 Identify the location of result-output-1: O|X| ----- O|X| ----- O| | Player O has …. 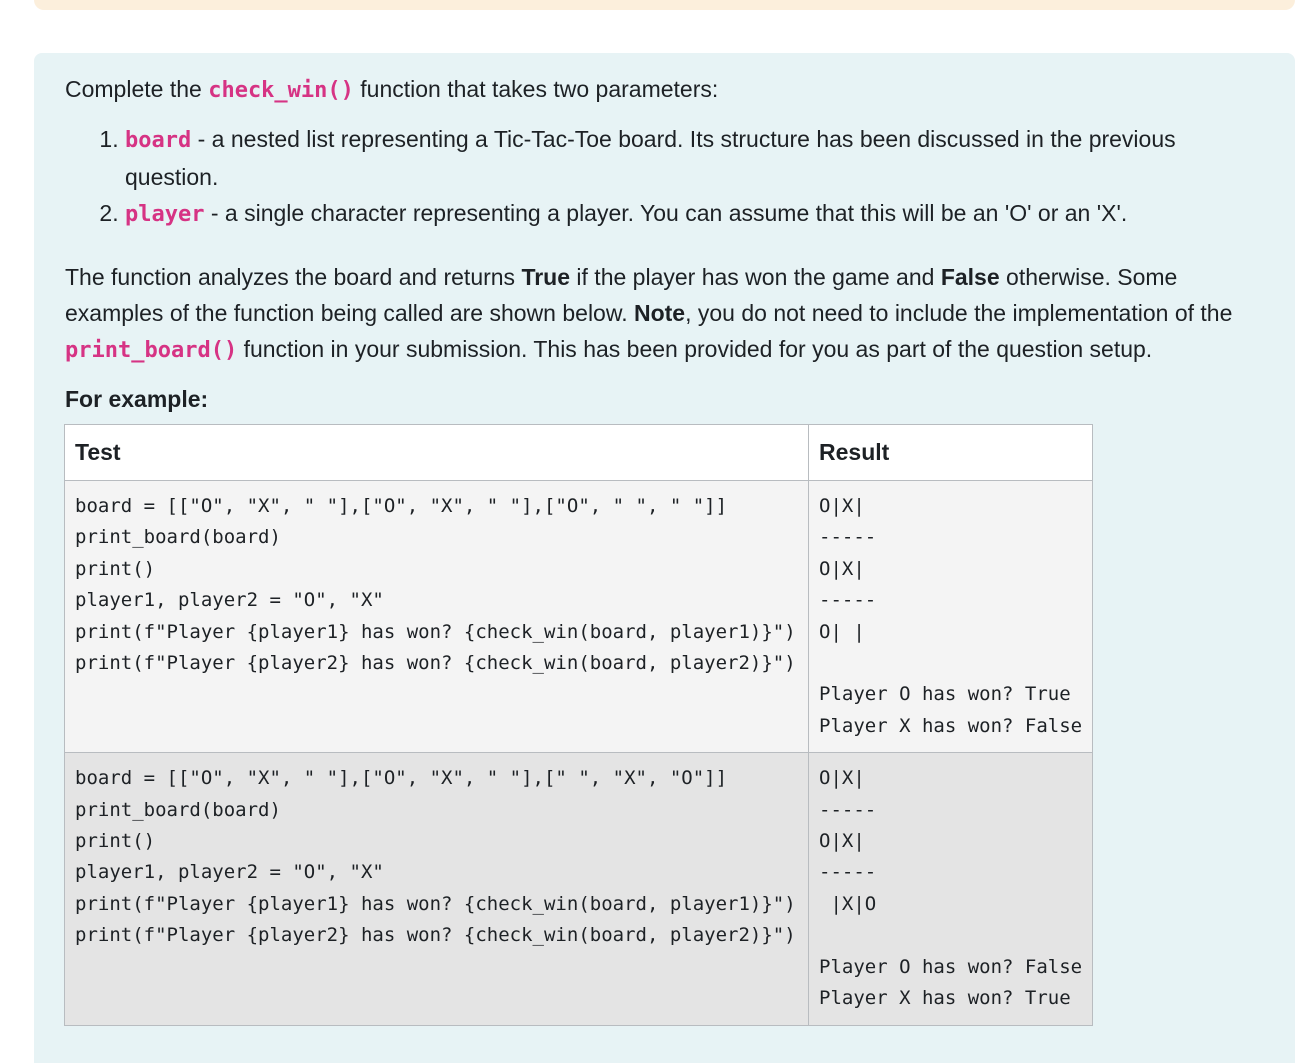
(951, 616).